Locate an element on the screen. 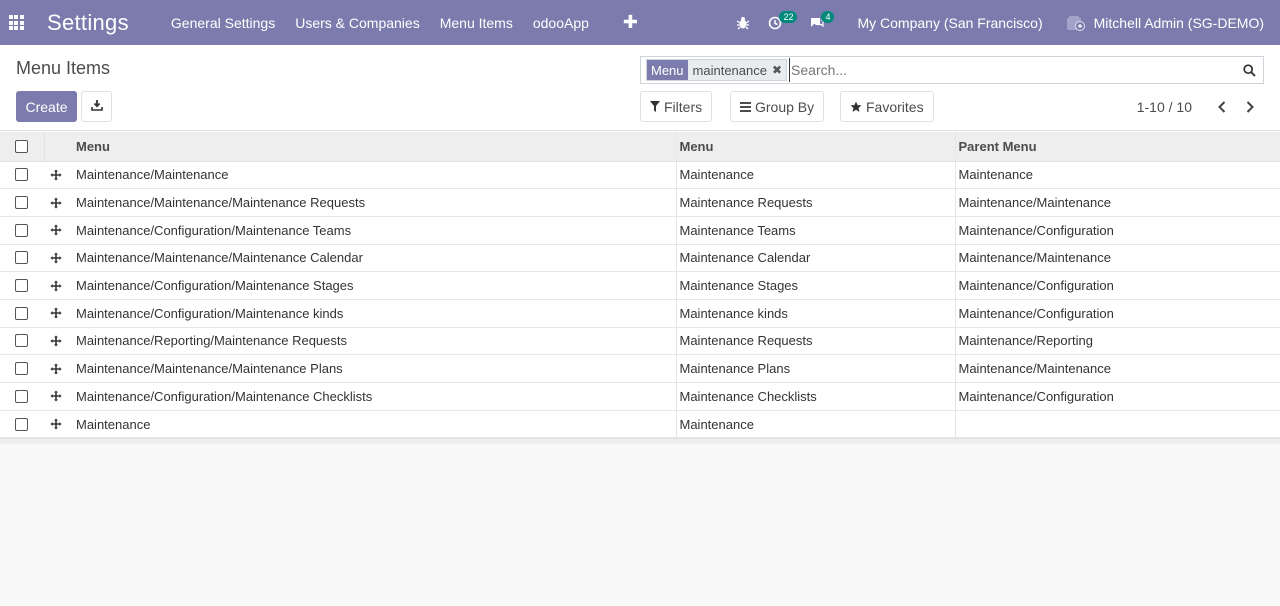  select-all-checkbox is located at coordinates (21, 146).